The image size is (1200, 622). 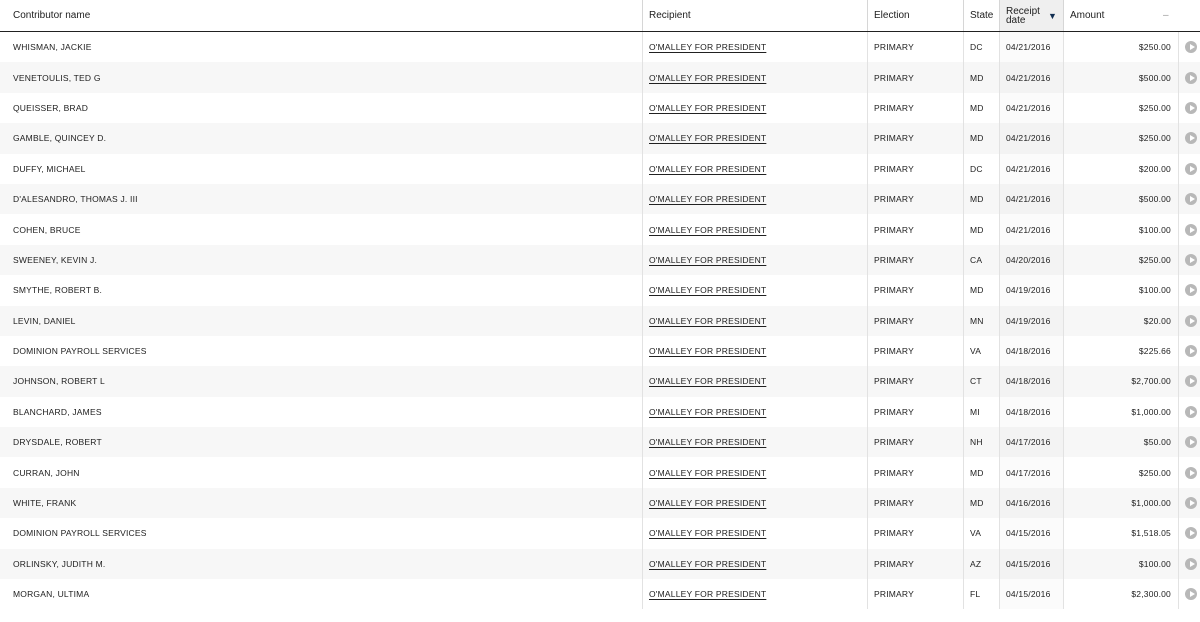 I want to click on contributor-name-cell: DUFFY, MICHAEL, so click(x=324, y=169).